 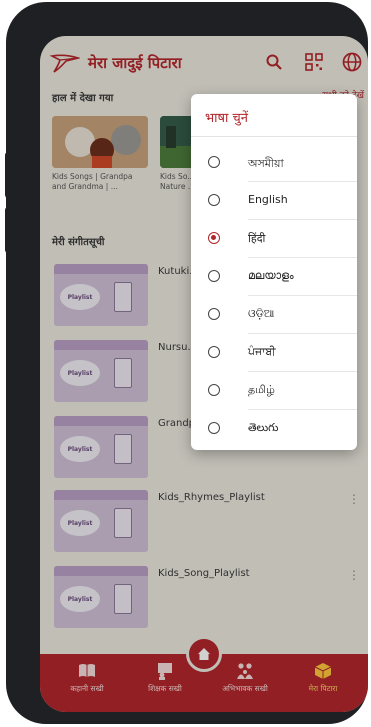 What do you see at coordinates (8, 230) in the screenshot?
I see `volume-down-button` at bounding box center [8, 230].